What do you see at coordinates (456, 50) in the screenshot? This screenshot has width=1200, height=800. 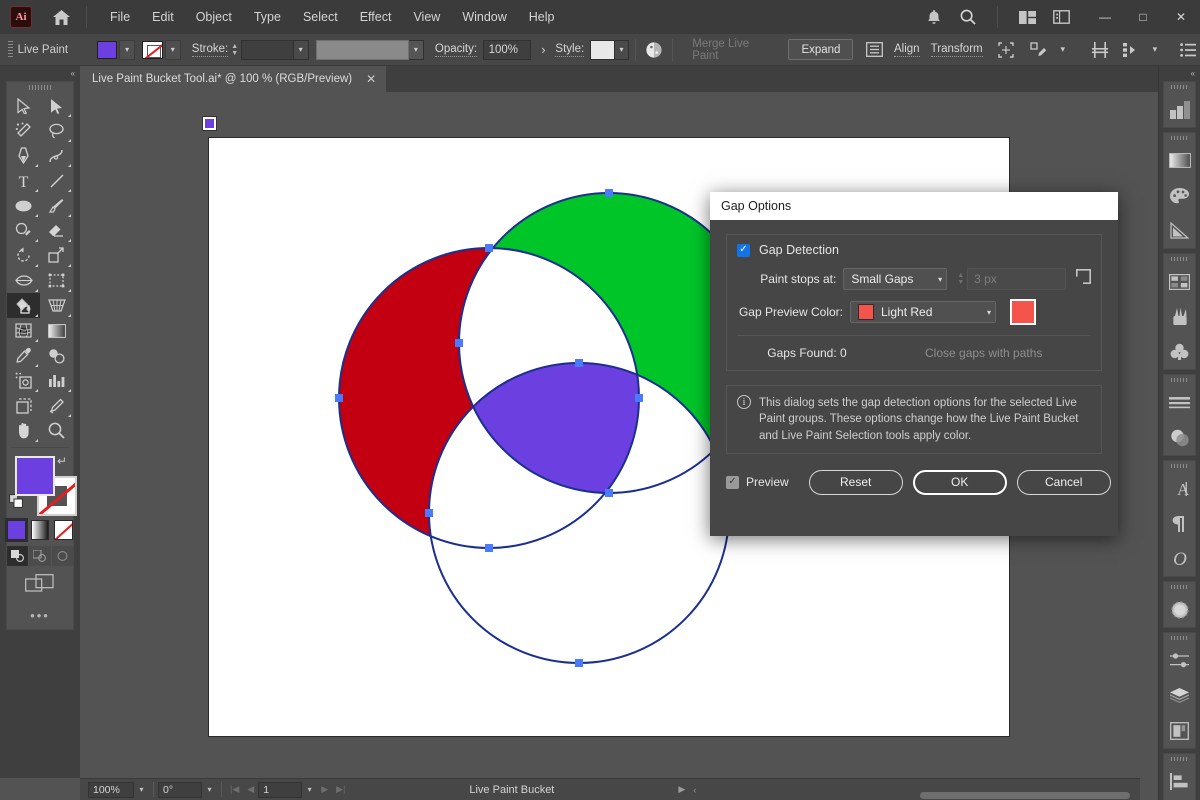 I see `opacity-label: Opacity:` at bounding box center [456, 50].